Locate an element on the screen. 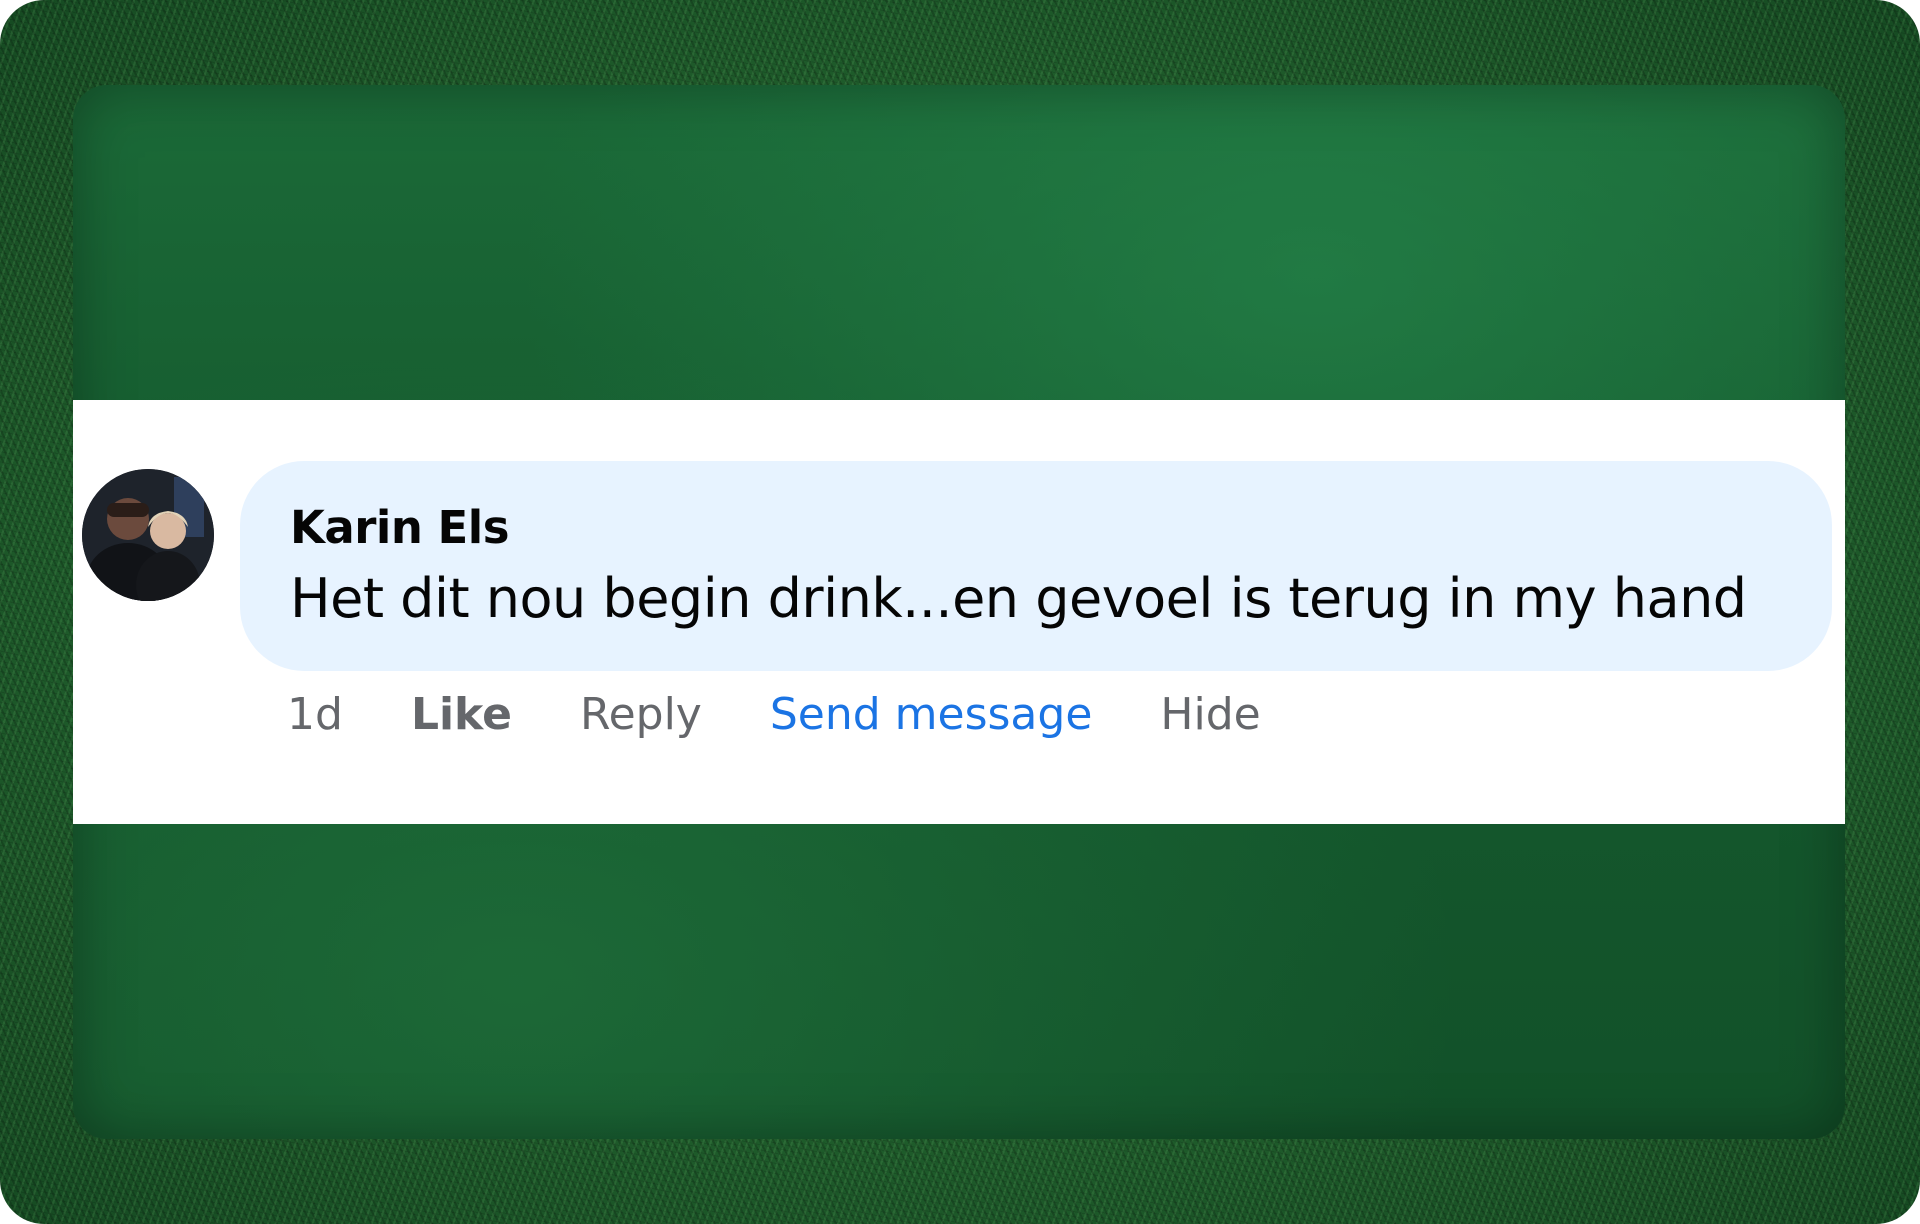 Image resolution: width=1920 pixels, height=1224 pixels. avatar-photo-icon is located at coordinates (148, 535).